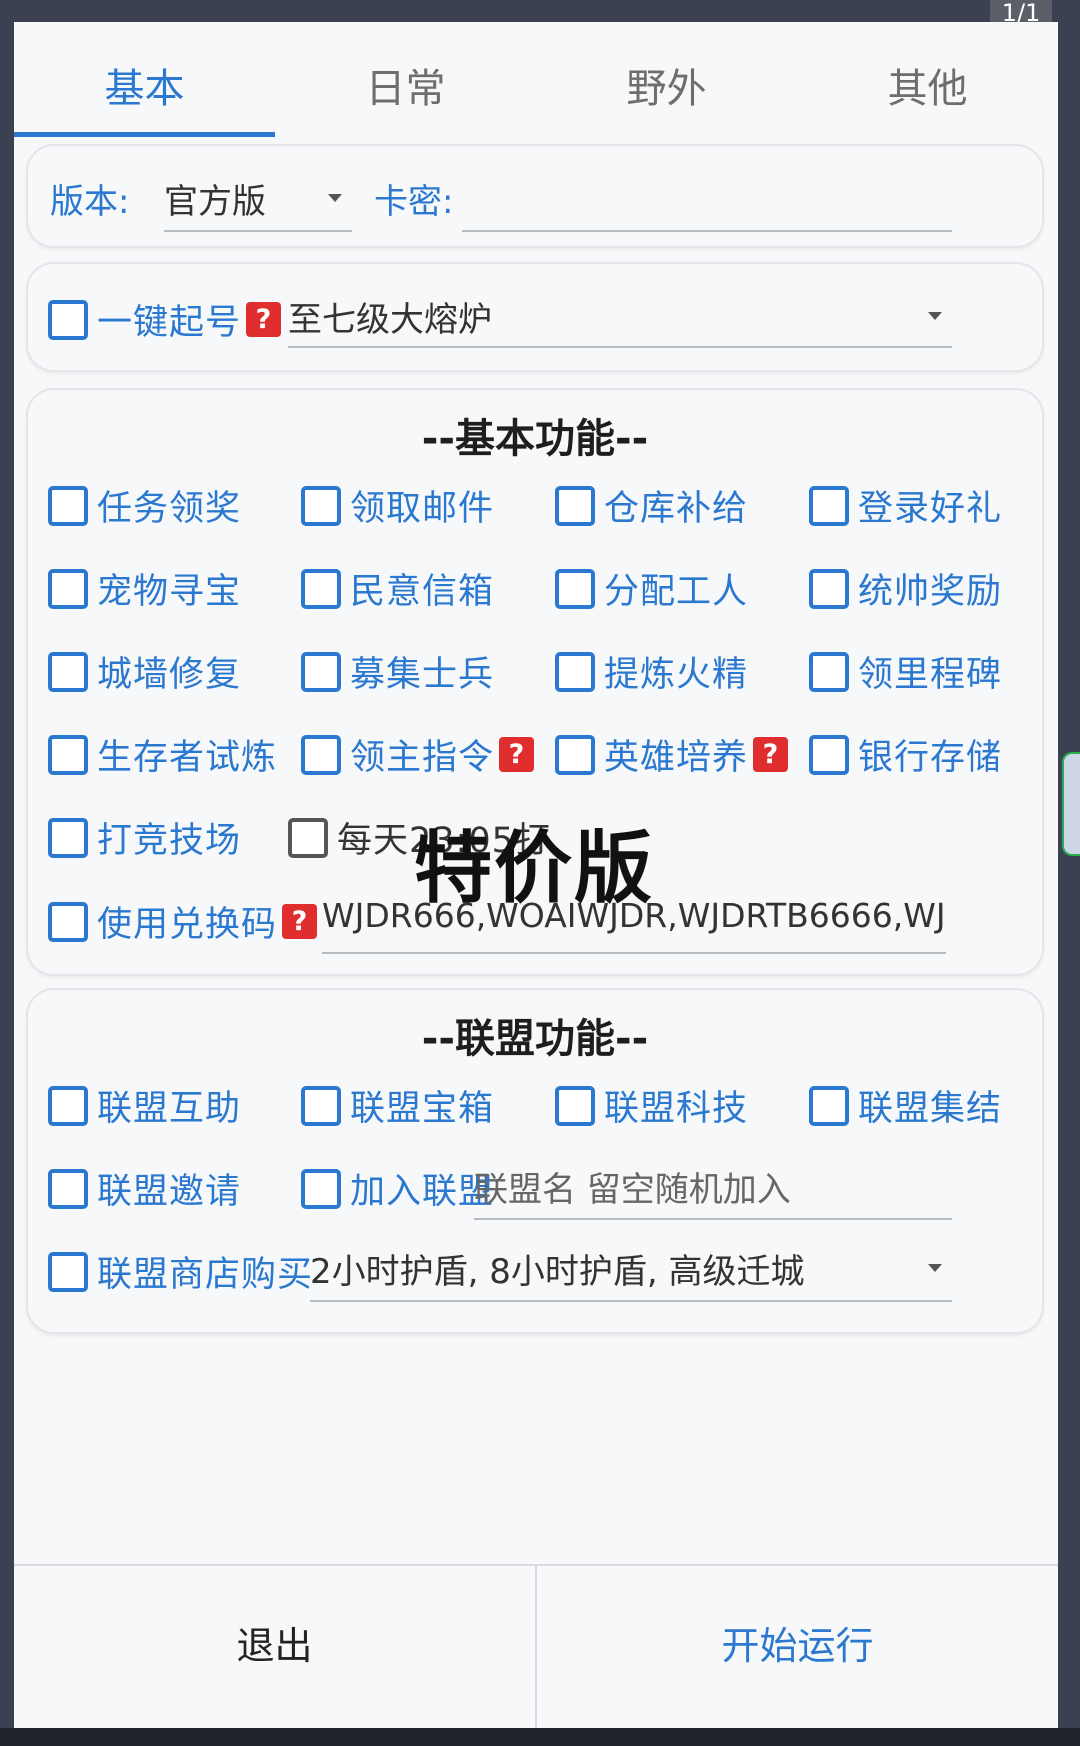  I want to click on option-recruit-soldiers: 募集士兵, so click(397, 671).